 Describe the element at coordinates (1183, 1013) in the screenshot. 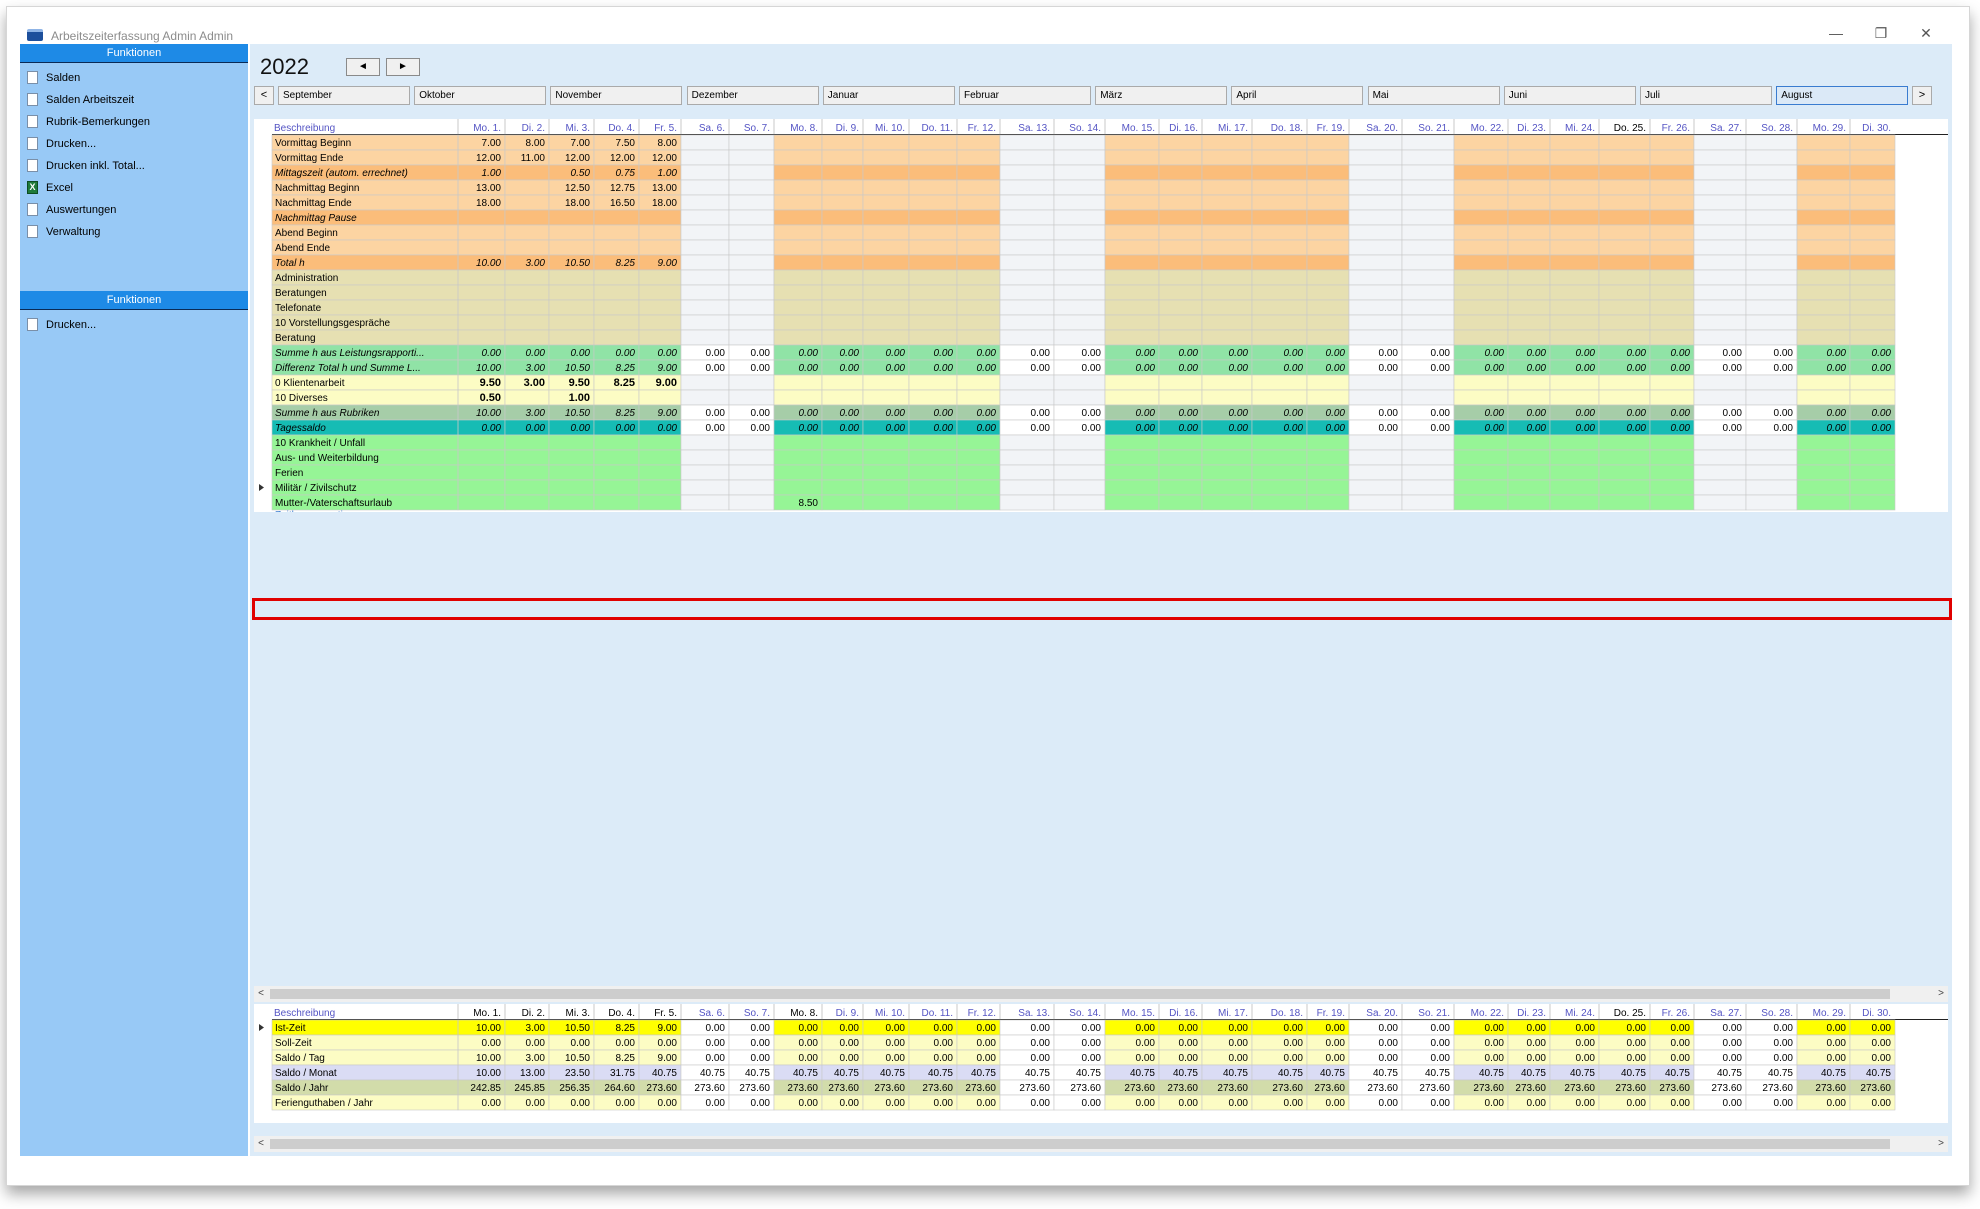

I see `column-header-day: Di. 16.` at that location.